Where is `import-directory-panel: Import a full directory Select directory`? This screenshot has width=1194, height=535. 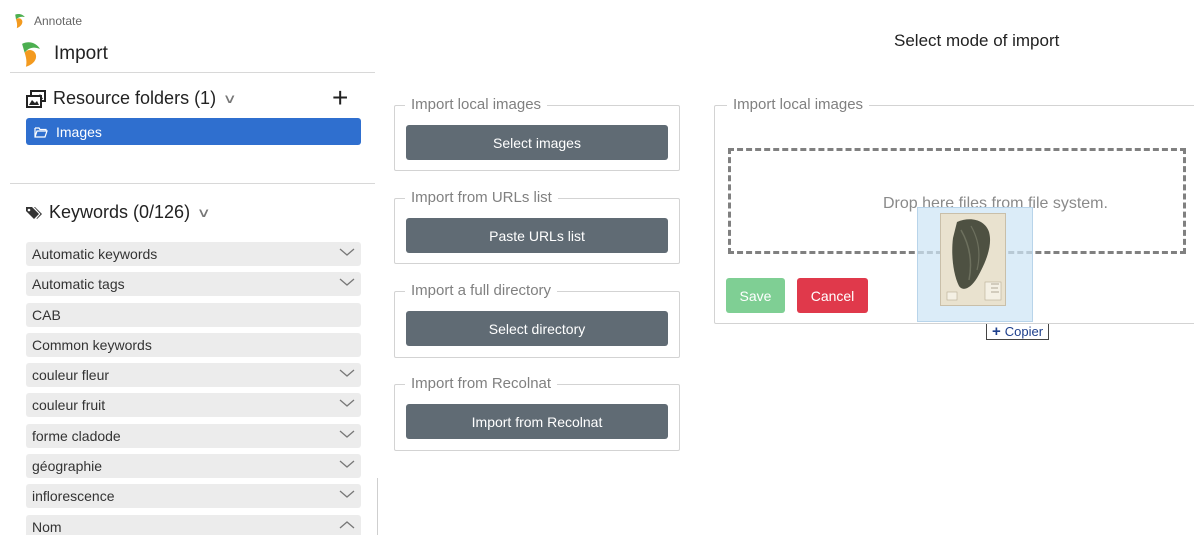 import-directory-panel: Import a full directory Select directory is located at coordinates (537, 320).